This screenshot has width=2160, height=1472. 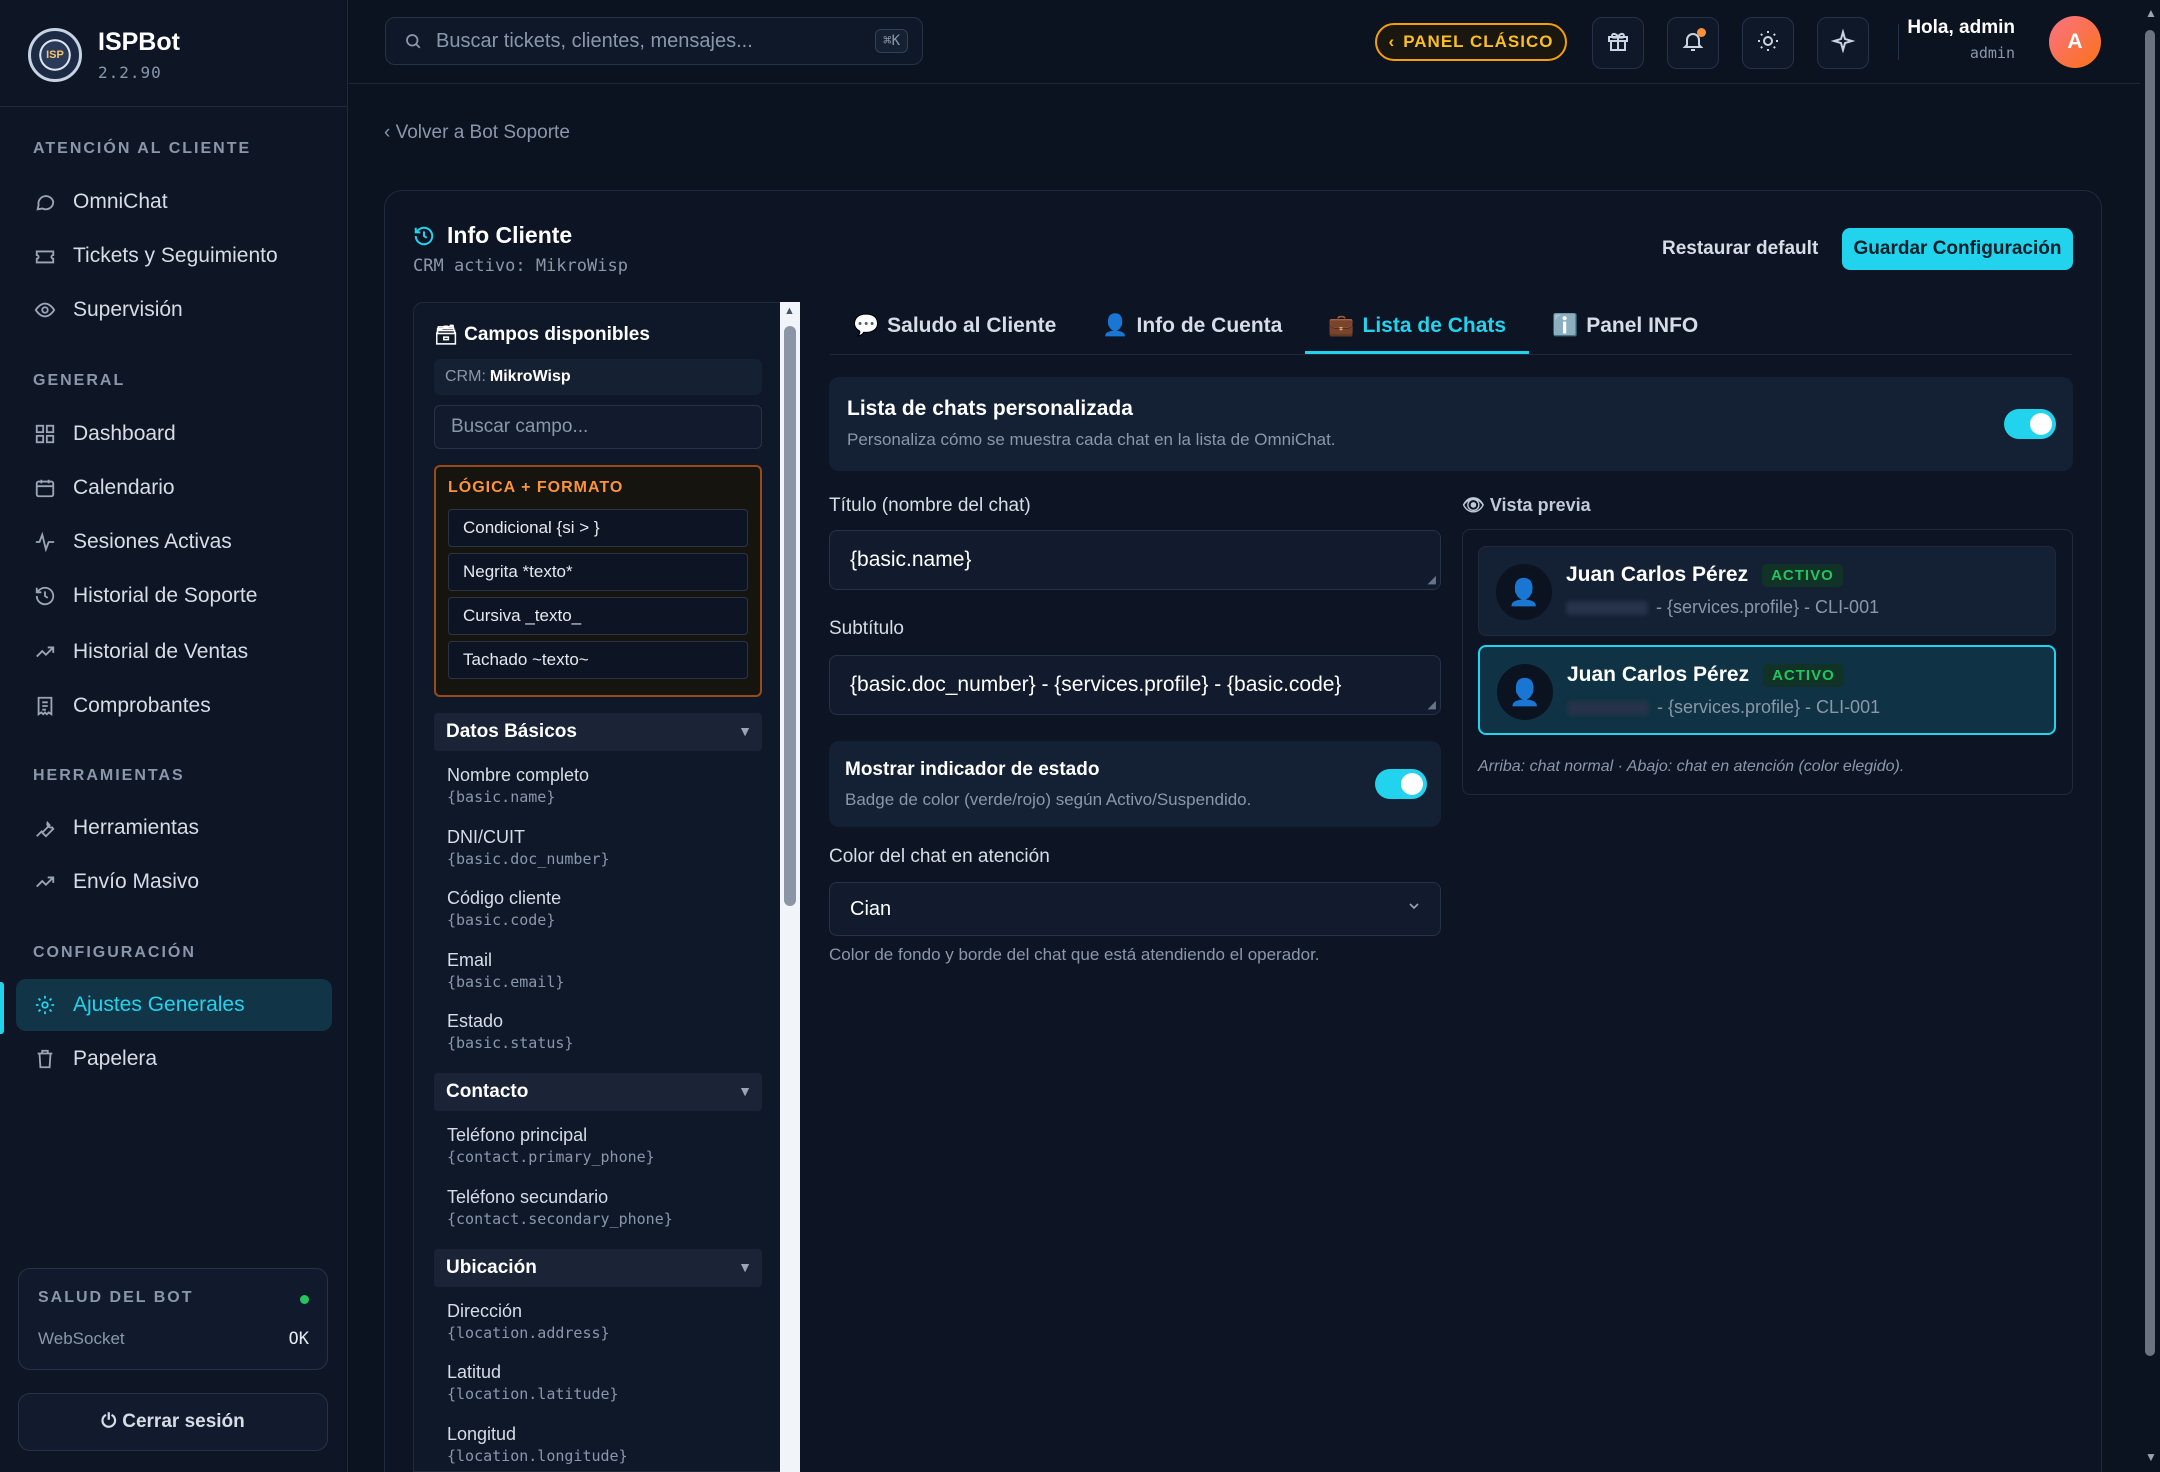 I want to click on field-key: {basic.code}, so click(x=501, y=920).